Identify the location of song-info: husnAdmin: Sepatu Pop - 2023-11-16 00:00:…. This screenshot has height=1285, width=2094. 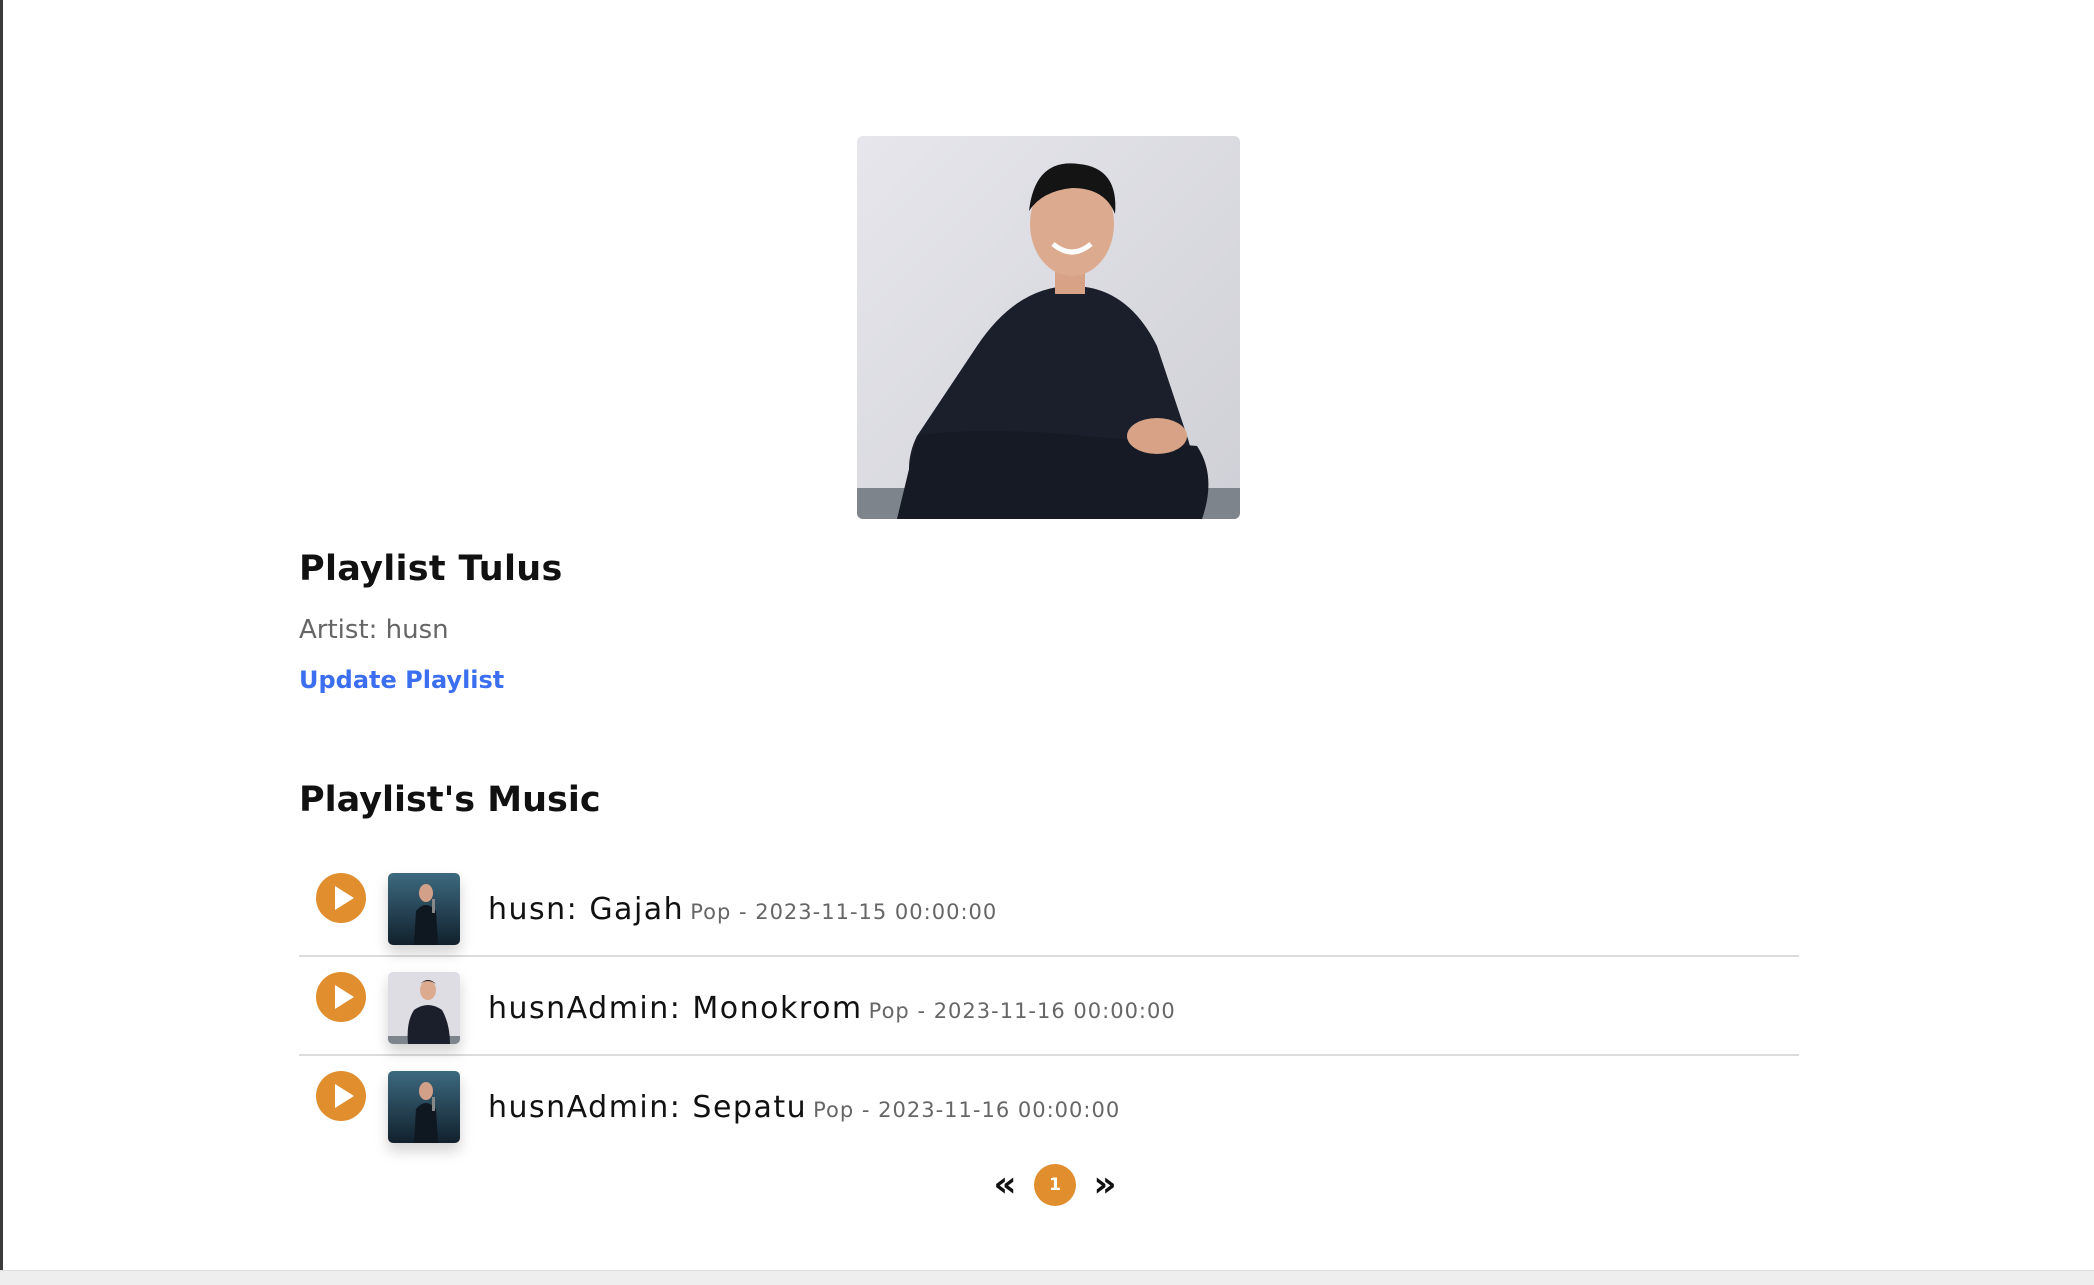
(804, 1107).